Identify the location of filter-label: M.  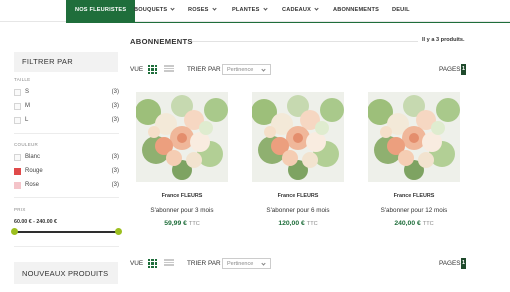
(27, 106).